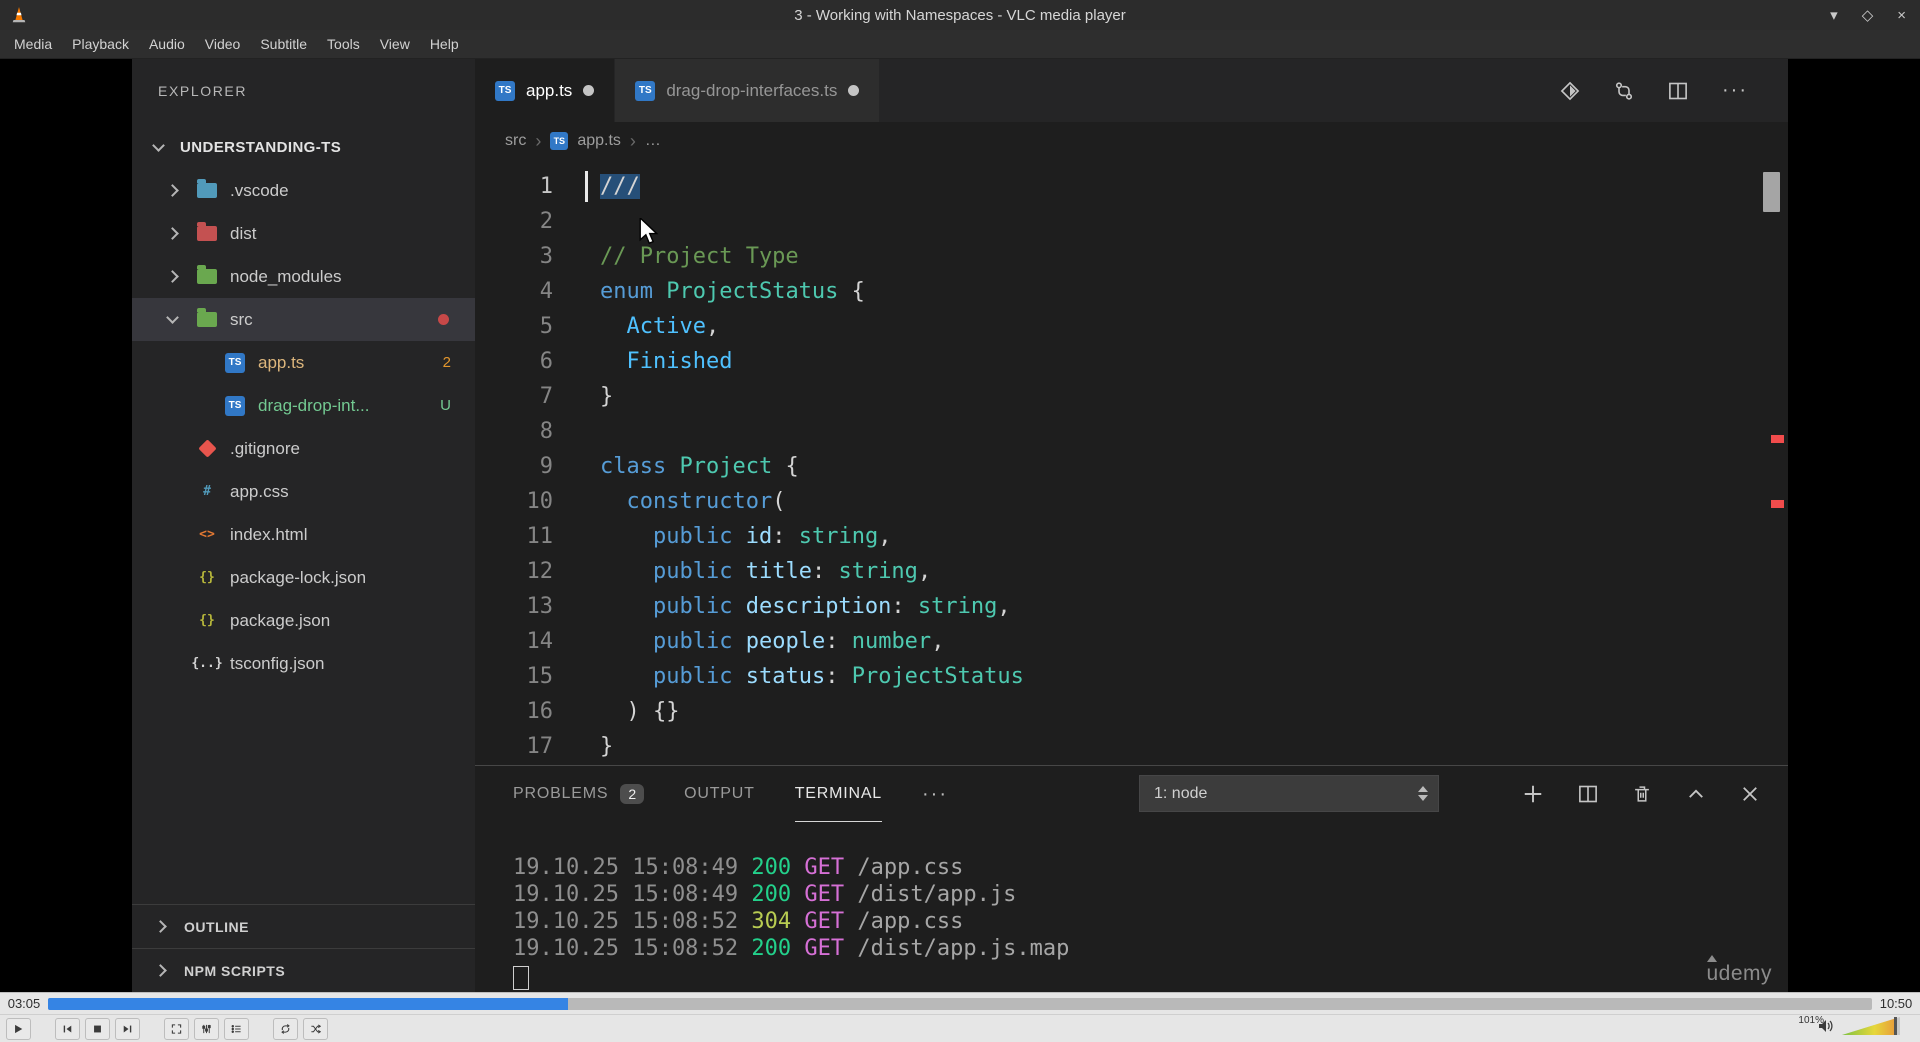 This screenshot has width=1920, height=1042. I want to click on more-actions-icon: ···, so click(1735, 90).